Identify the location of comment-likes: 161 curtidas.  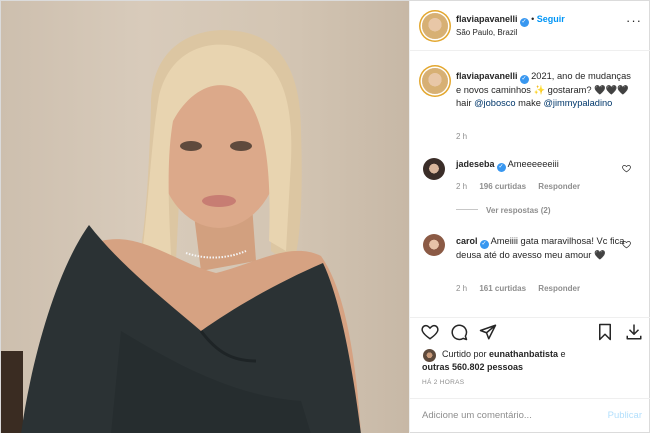
(502, 288).